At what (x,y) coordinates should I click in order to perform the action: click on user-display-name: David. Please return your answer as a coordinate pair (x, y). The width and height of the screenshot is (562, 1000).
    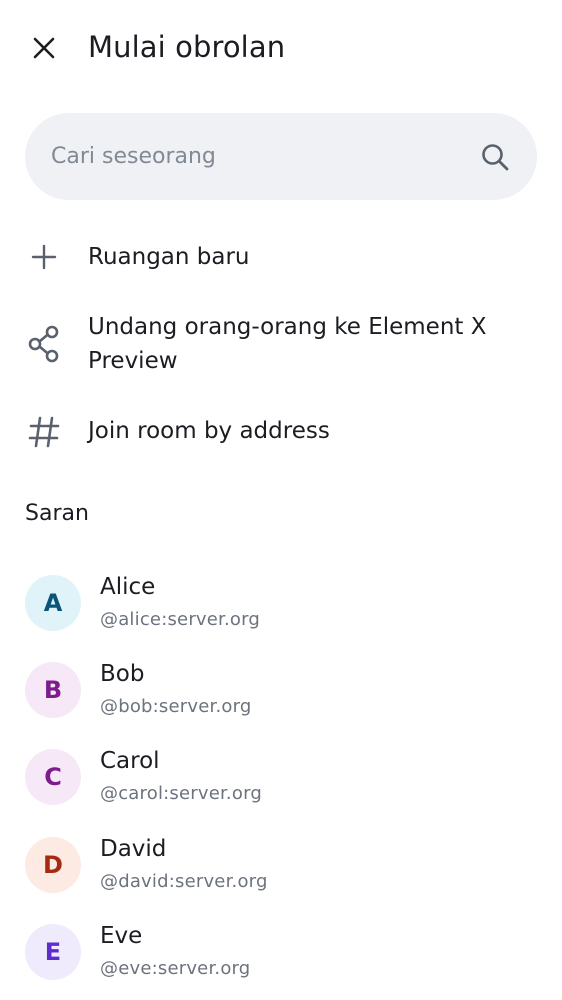
    Looking at the image, I should click on (133, 849).